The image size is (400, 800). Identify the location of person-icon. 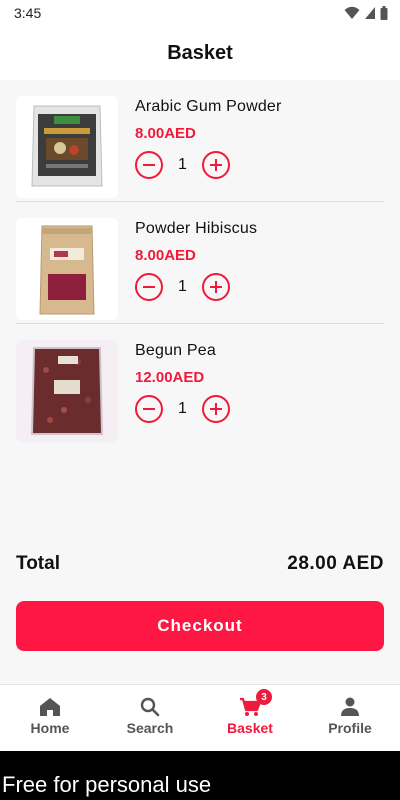
(350, 706).